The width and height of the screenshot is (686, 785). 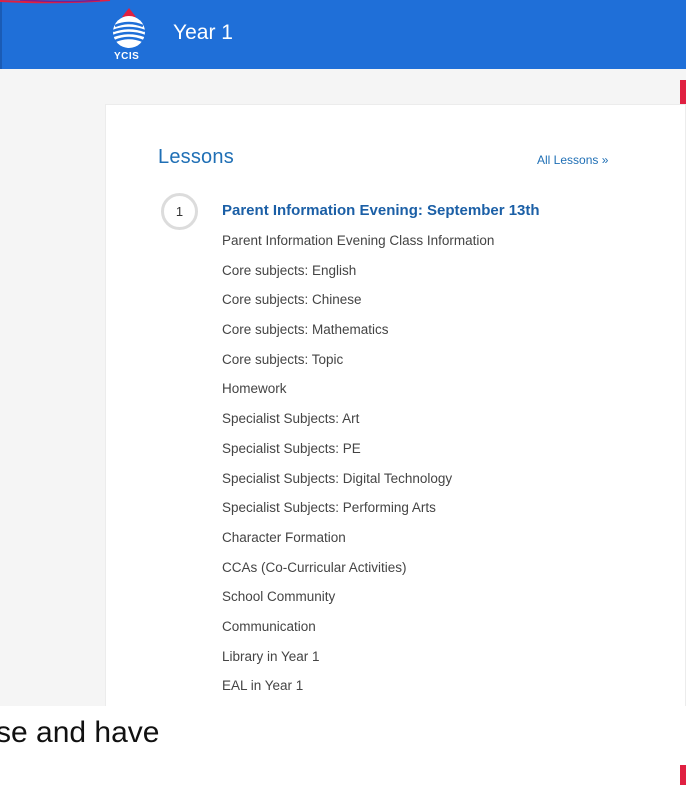 I want to click on lesson-item: Core subjects: English, so click(x=358, y=278).